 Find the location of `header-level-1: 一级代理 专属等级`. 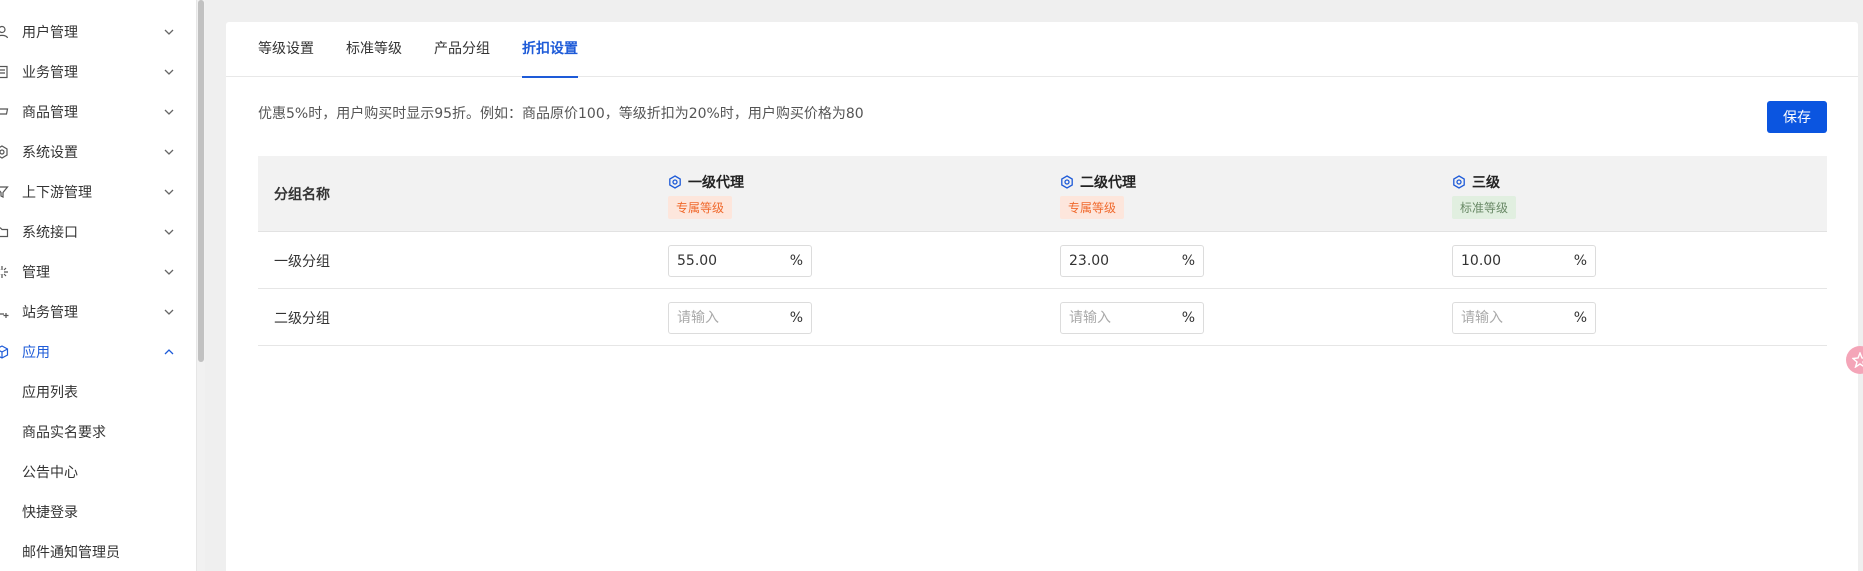

header-level-1: 一级代理 专属等级 is located at coordinates (706, 195).